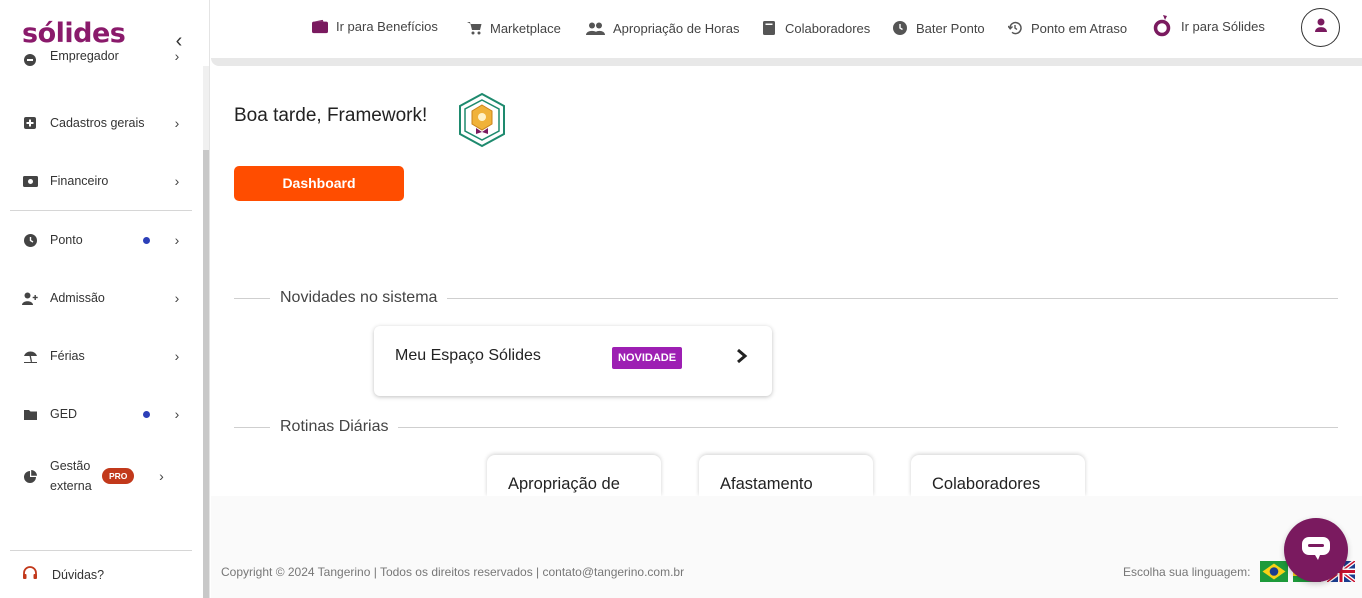 The height and width of the screenshot is (598, 1362). What do you see at coordinates (1015, 28) in the screenshot?
I see `history-icon` at bounding box center [1015, 28].